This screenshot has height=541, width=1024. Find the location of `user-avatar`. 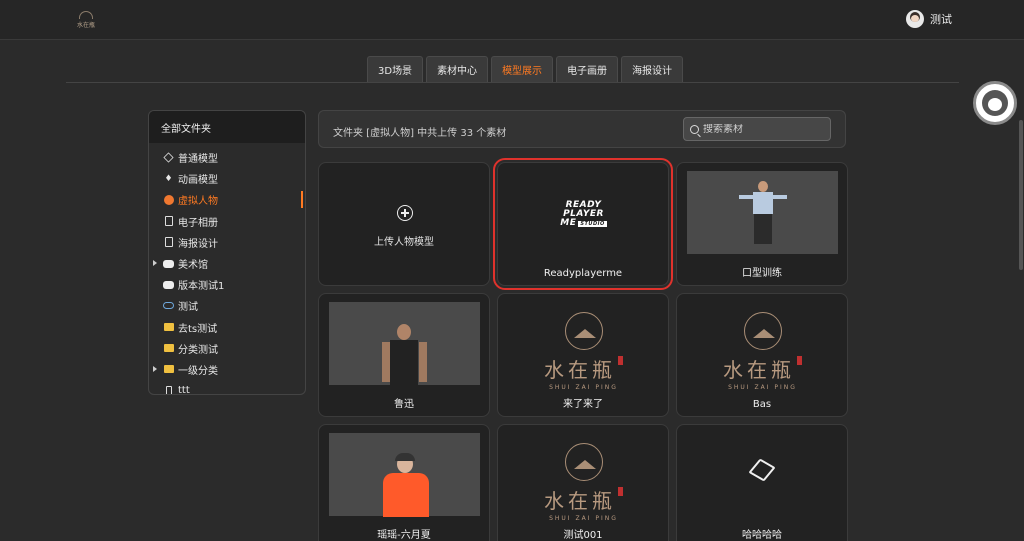

user-avatar is located at coordinates (915, 19).